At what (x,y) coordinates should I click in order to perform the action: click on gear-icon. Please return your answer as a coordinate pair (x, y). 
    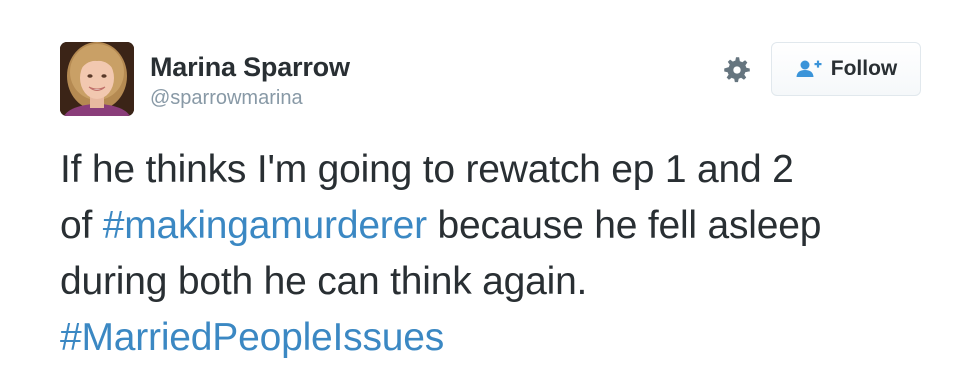
    Looking at the image, I should click on (737, 70).